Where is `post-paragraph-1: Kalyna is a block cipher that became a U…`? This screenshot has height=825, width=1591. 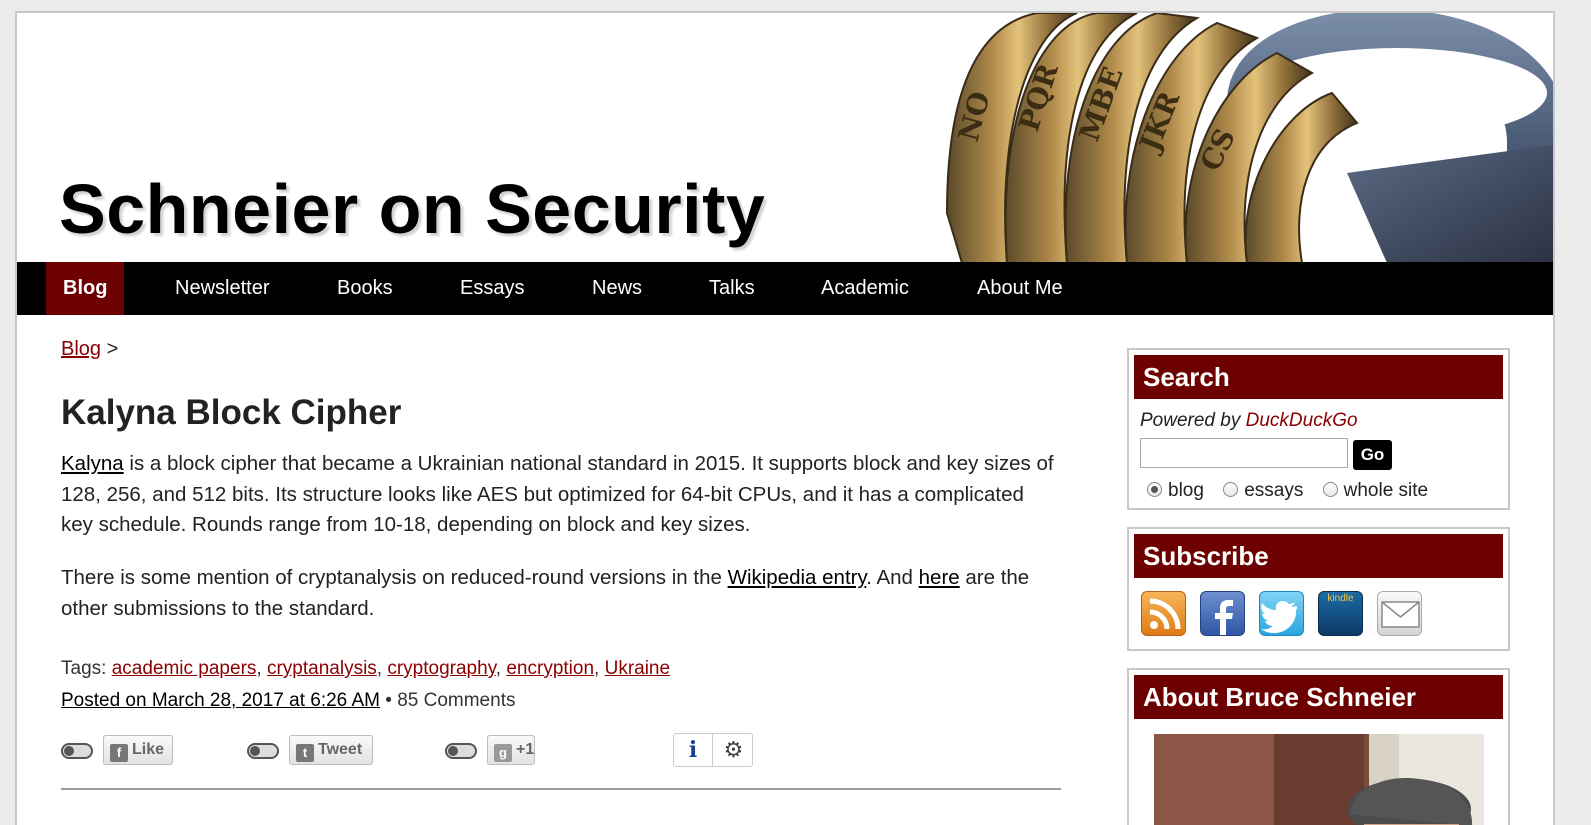 post-paragraph-1: Kalyna is a block cipher that became a U… is located at coordinates (561, 495).